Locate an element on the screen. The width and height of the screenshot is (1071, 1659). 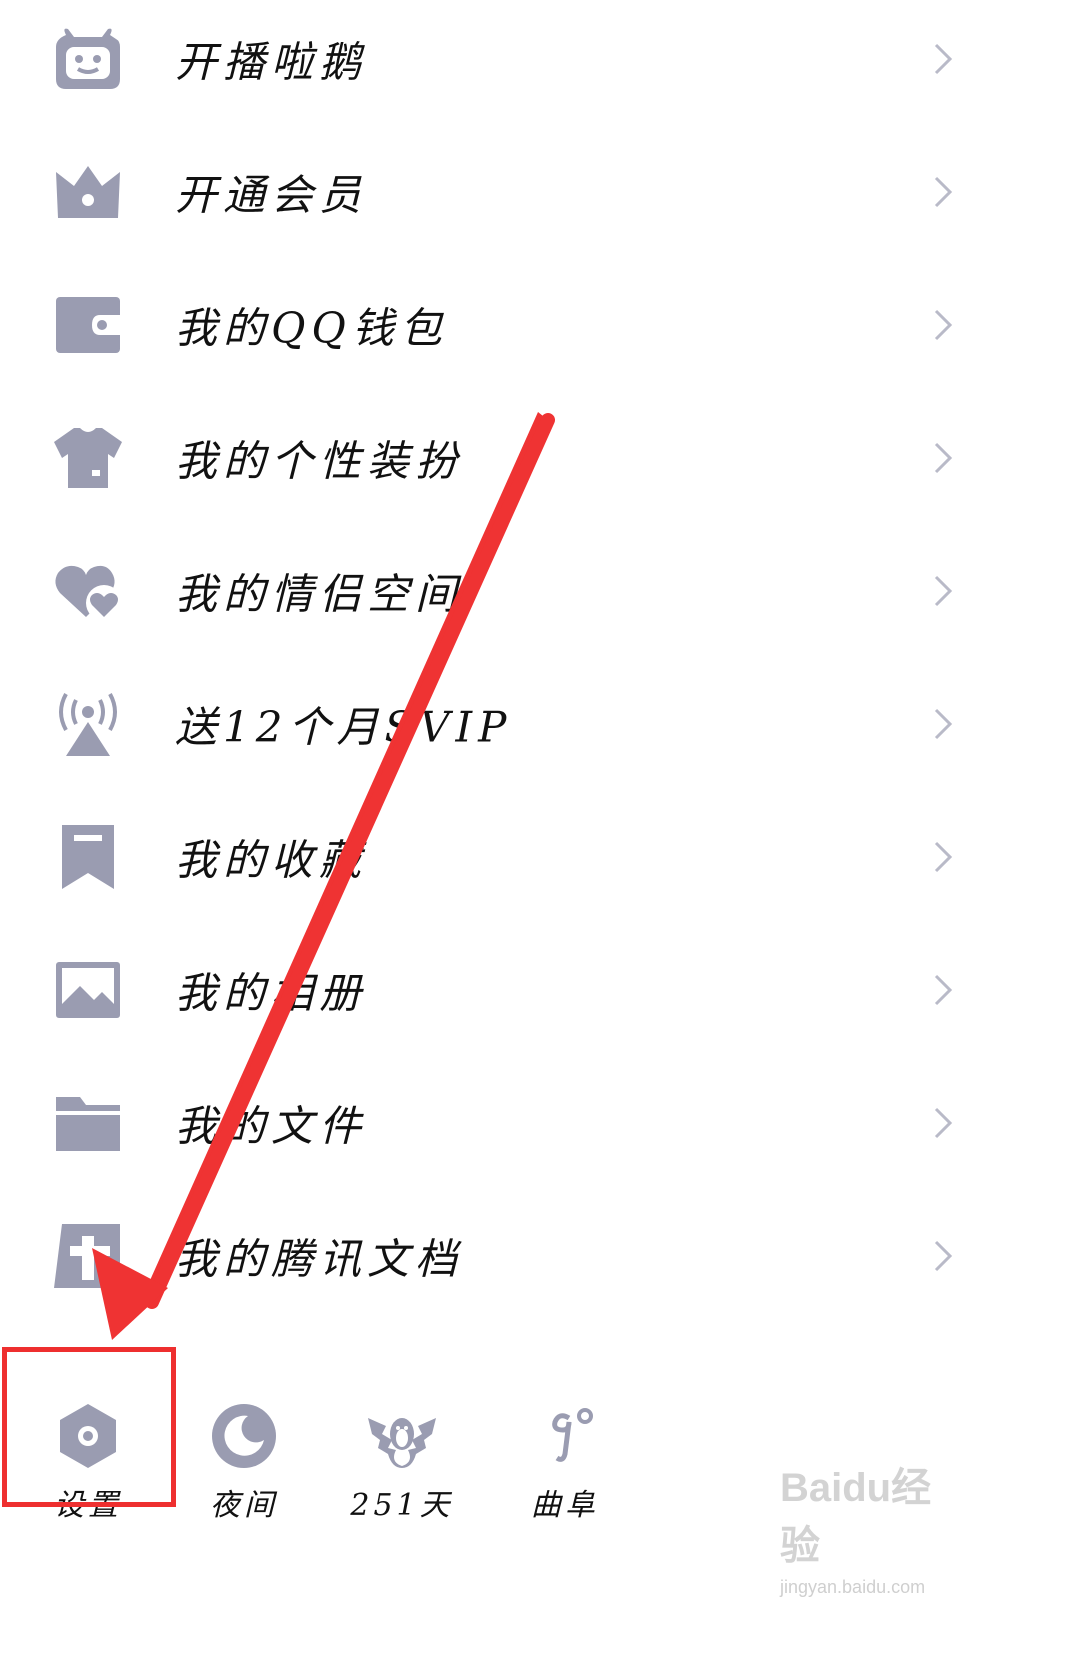
winged-penguin-icon is located at coordinates (402, 1436).